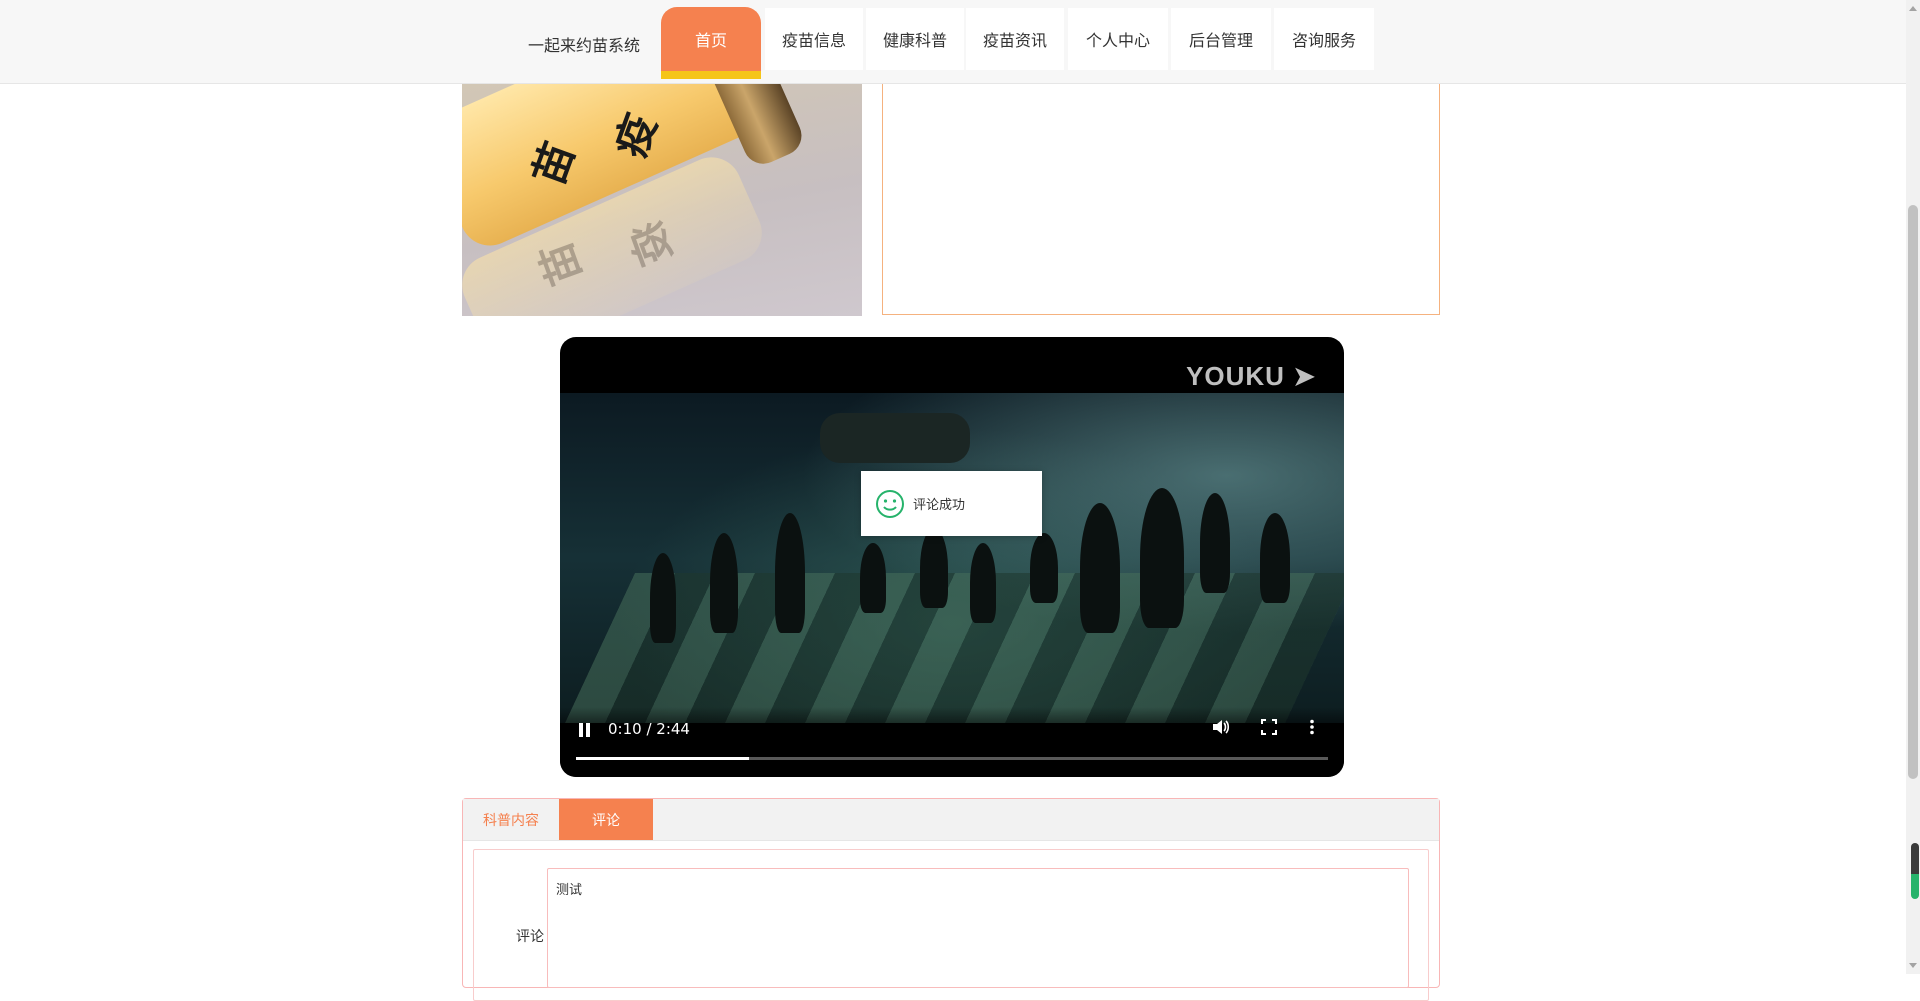 This screenshot has width=1920, height=1001. I want to click on nav-item-label: 健康科普, so click(914, 40).